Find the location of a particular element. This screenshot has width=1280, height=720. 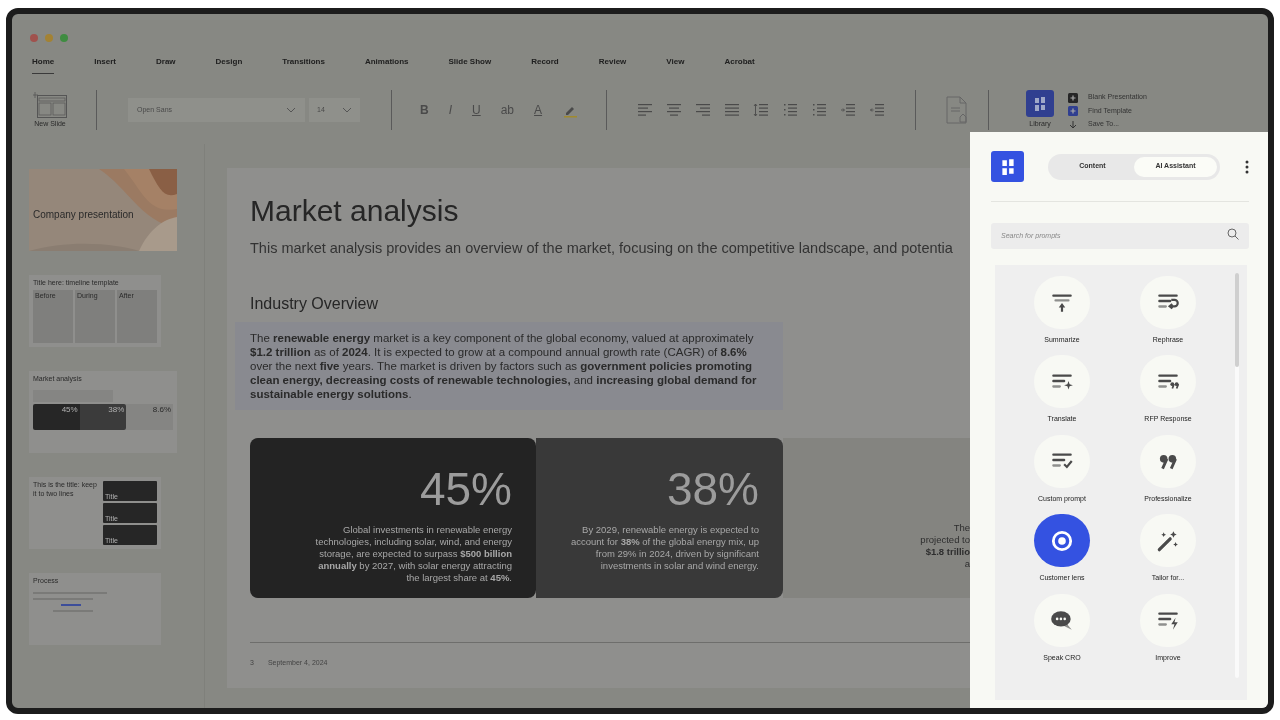

format-button: A is located at coordinates (538, 110).